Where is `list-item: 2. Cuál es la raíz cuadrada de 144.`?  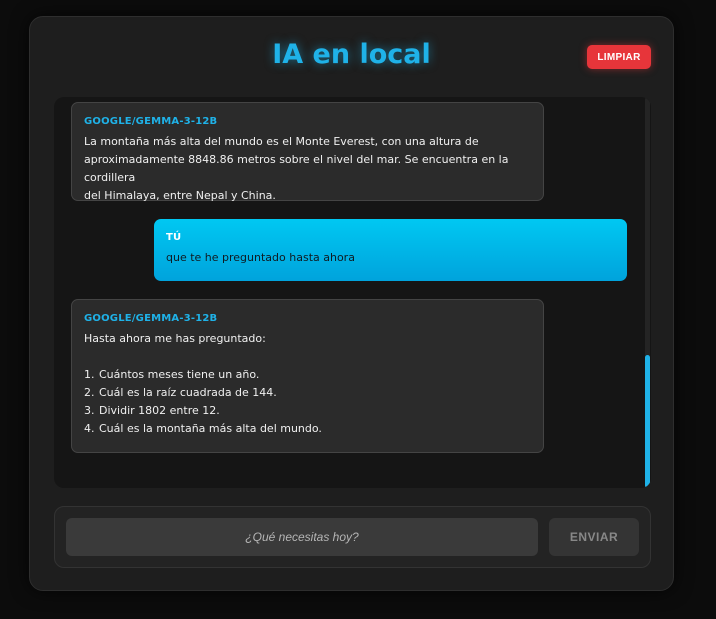 list-item: 2. Cuál es la raíz cuadrada de 144. is located at coordinates (180, 392).